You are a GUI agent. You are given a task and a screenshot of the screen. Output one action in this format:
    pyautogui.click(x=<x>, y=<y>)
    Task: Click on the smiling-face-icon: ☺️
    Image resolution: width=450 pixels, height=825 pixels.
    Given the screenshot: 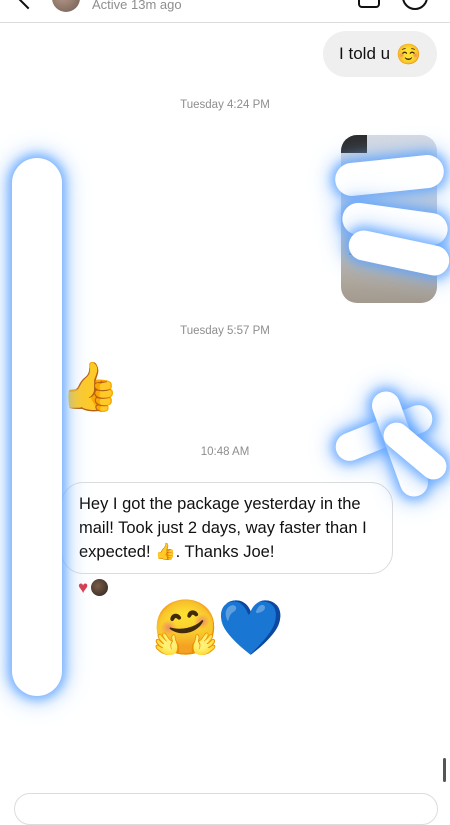 What is the action you would take?
    pyautogui.click(x=408, y=54)
    